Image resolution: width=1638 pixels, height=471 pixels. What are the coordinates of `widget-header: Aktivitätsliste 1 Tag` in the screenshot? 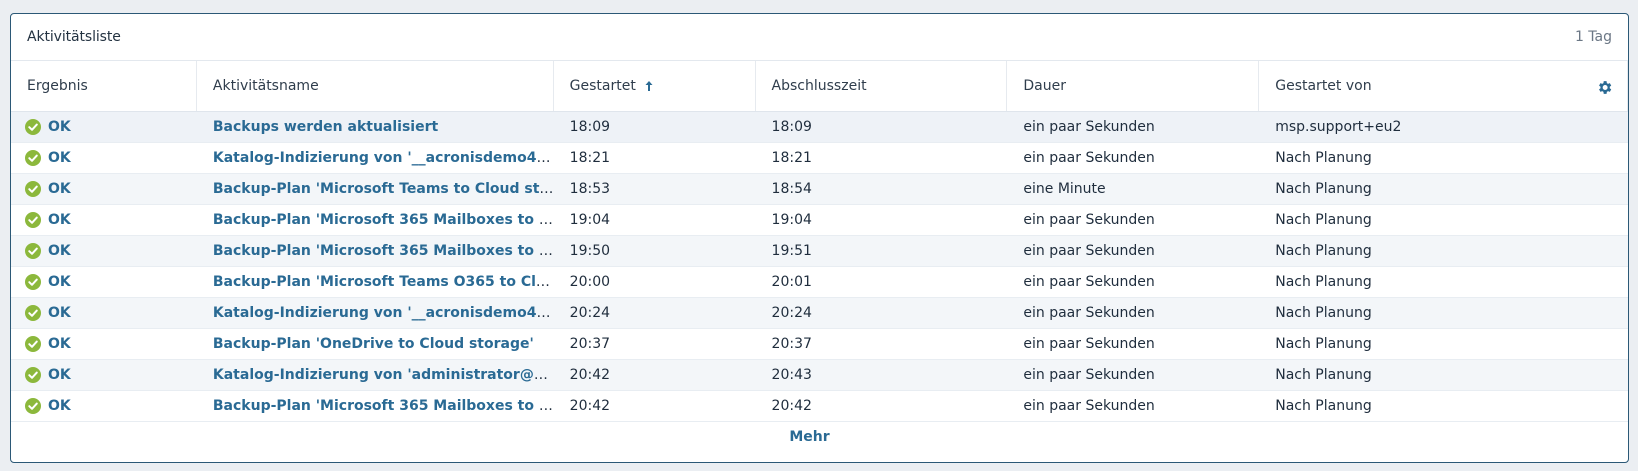 It's located at (819, 37).